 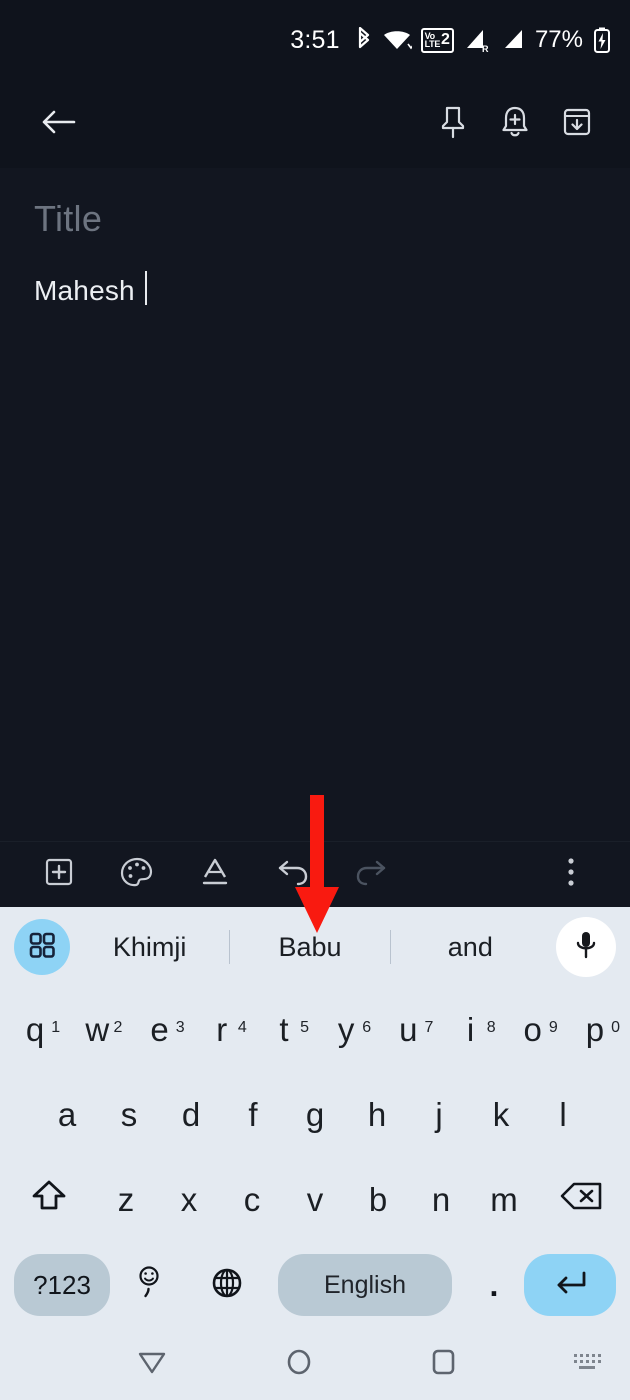 I want to click on add-box-icon, so click(x=59, y=874).